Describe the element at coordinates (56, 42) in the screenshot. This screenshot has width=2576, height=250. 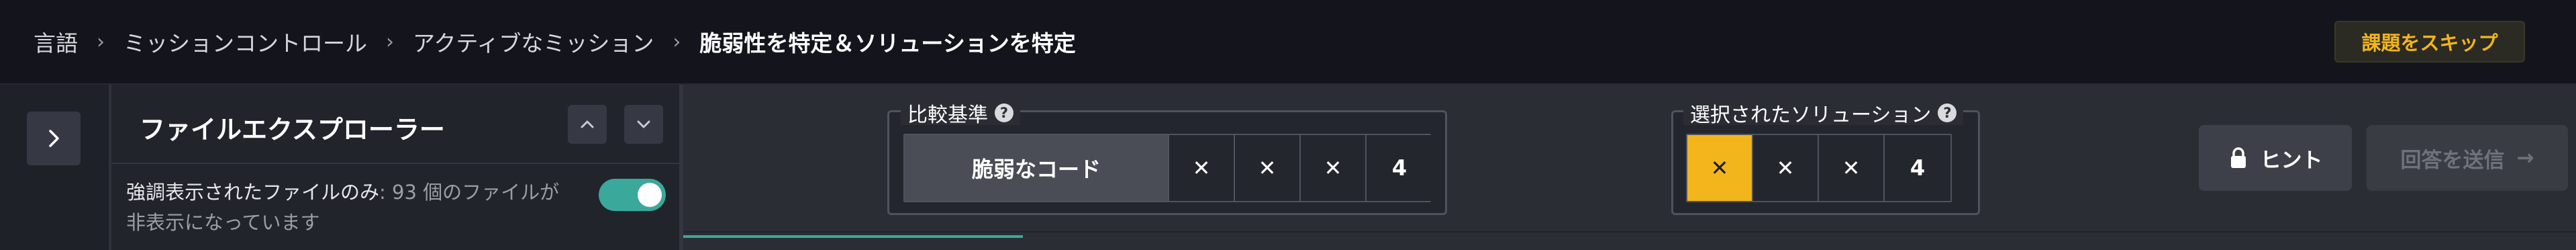
I see `breadcrumb-item-language: 言語` at that location.